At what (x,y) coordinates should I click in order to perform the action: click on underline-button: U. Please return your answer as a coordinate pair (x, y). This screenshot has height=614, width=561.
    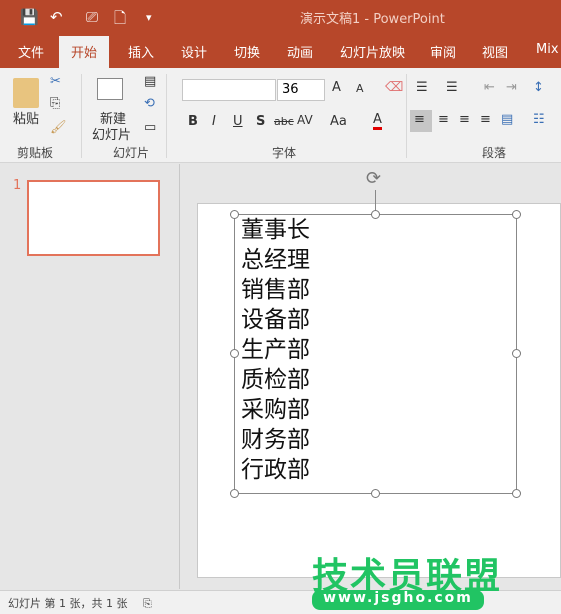
    Looking at the image, I should click on (238, 121).